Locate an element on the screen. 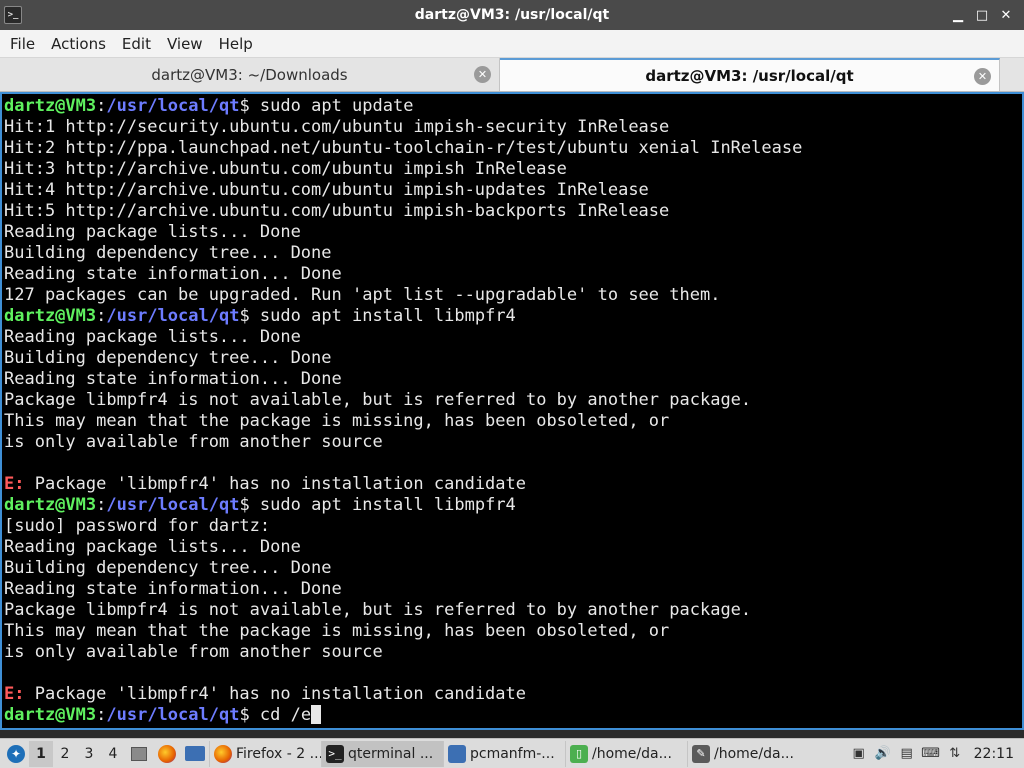 Image resolution: width=1024 pixels, height=768 pixels. menu-view: View is located at coordinates (185, 44).